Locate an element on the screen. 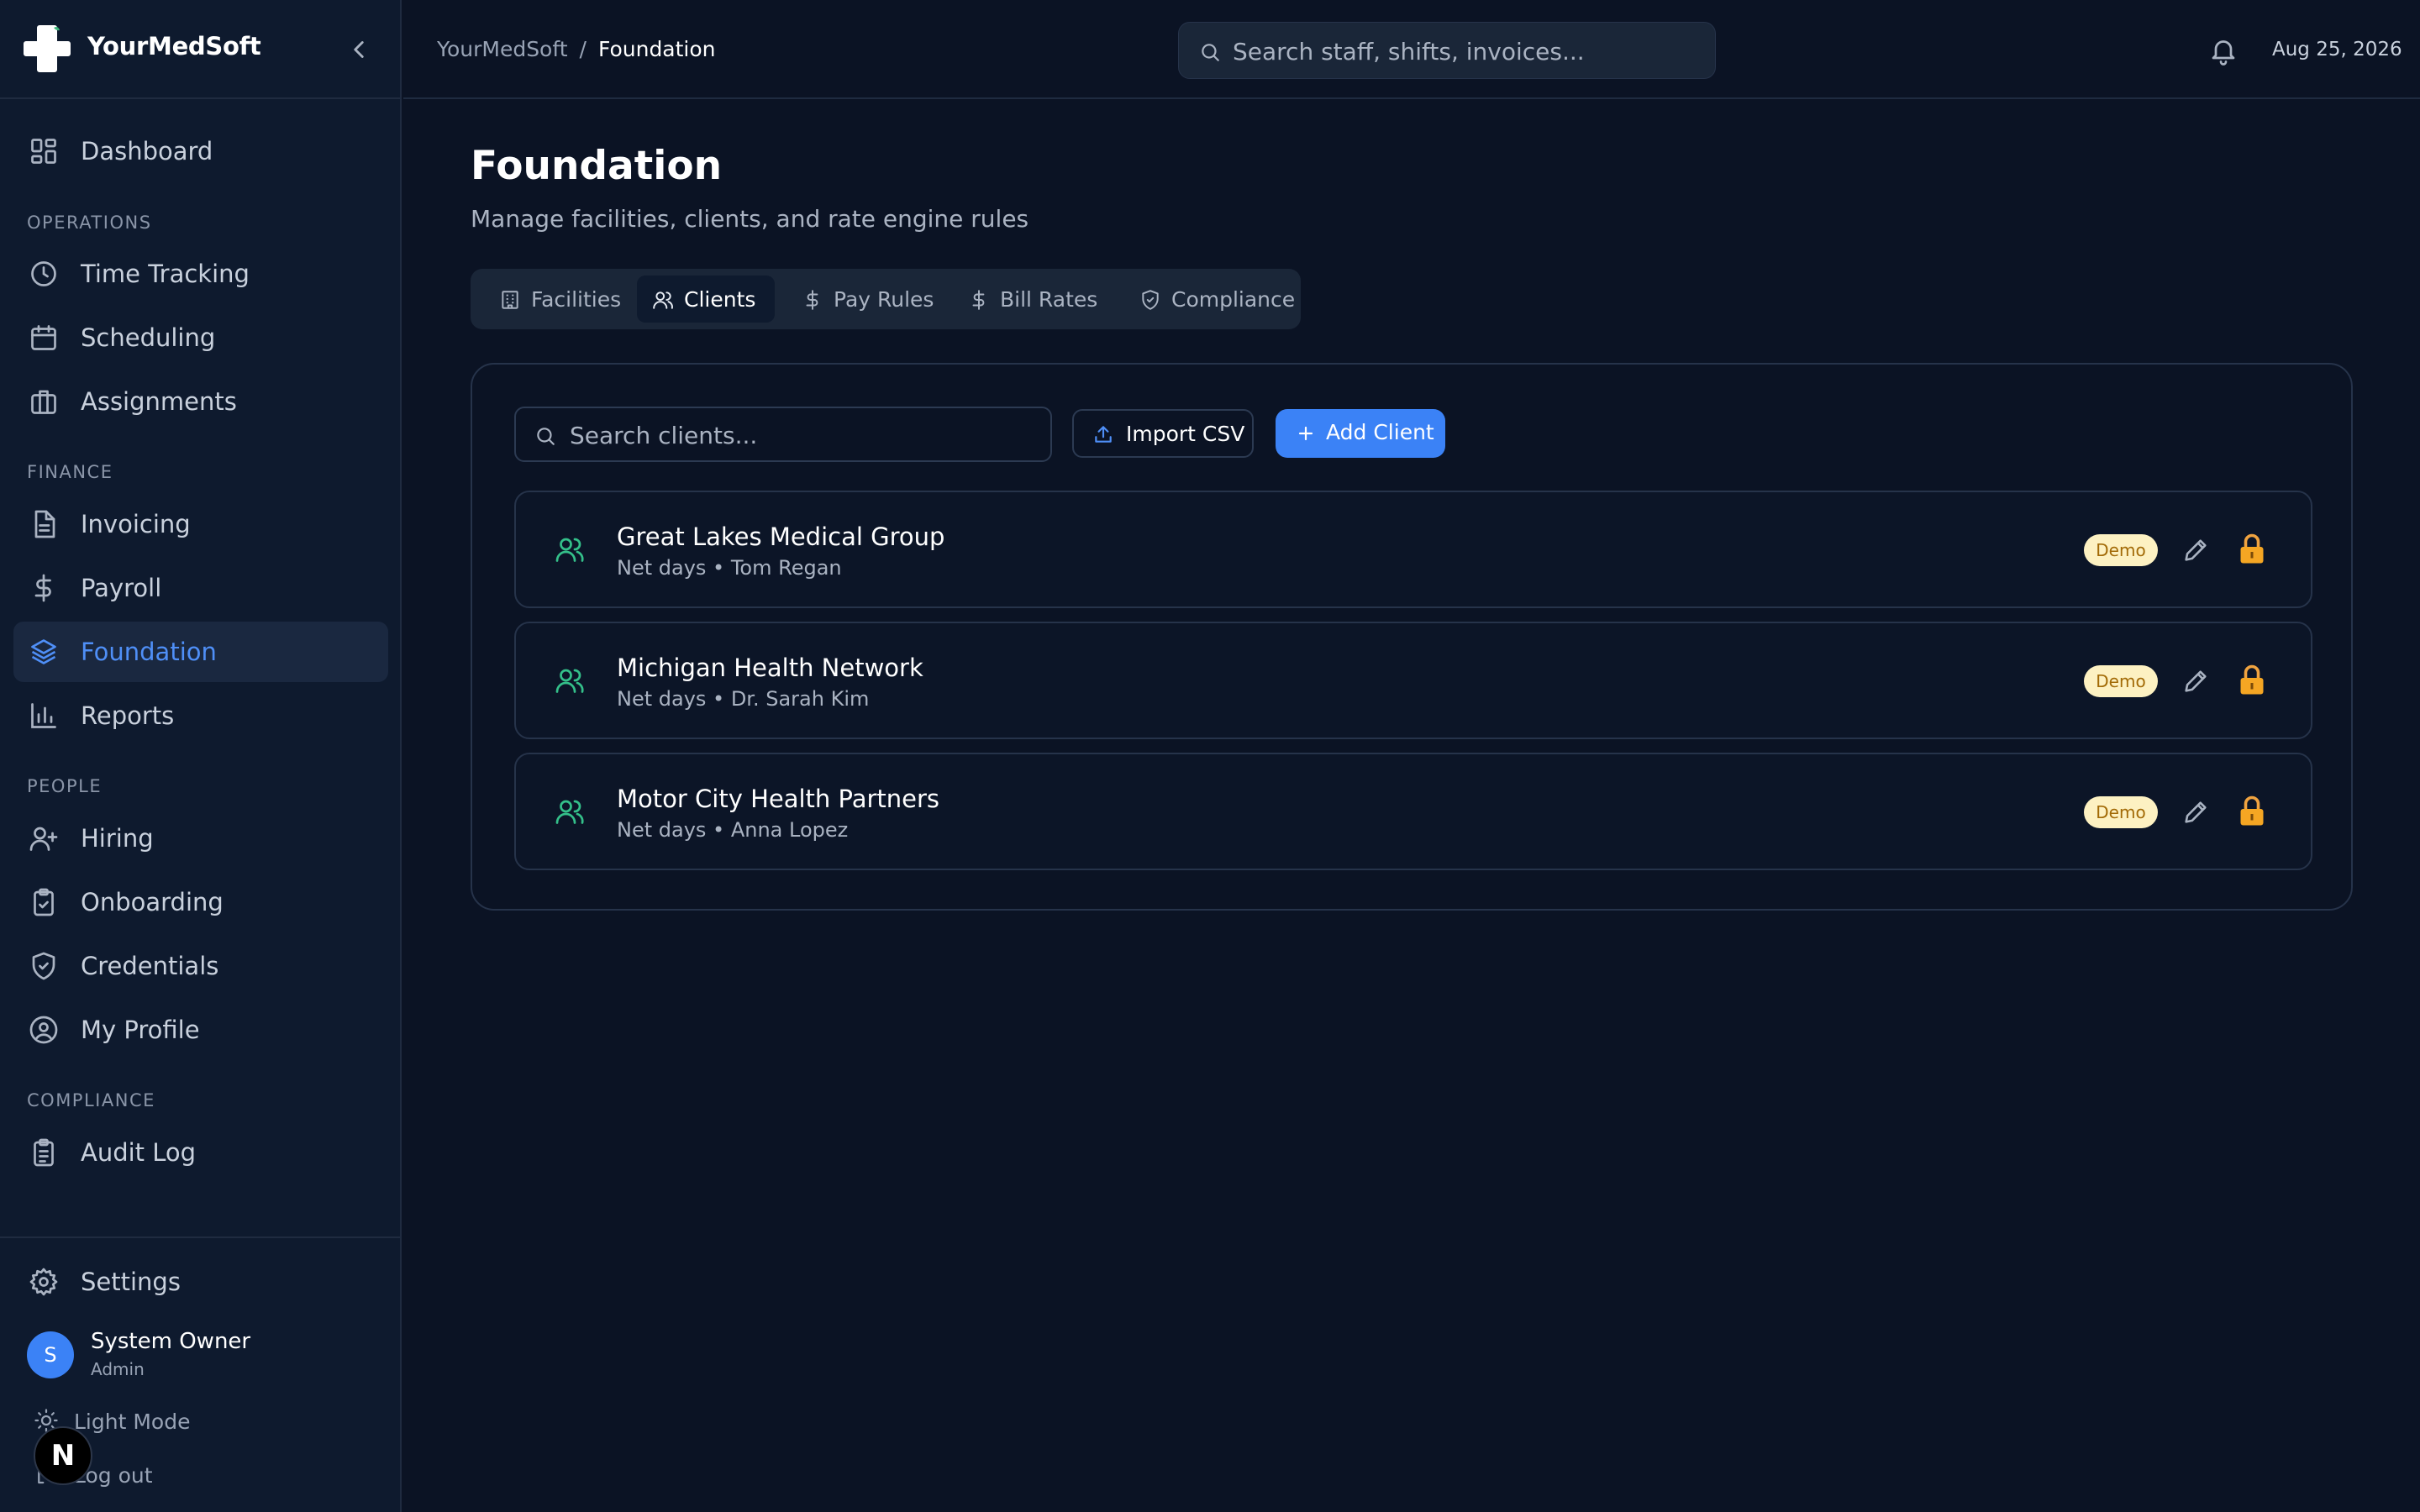  client-meta: Net days • Dr. Sarah Kim is located at coordinates (743, 699).